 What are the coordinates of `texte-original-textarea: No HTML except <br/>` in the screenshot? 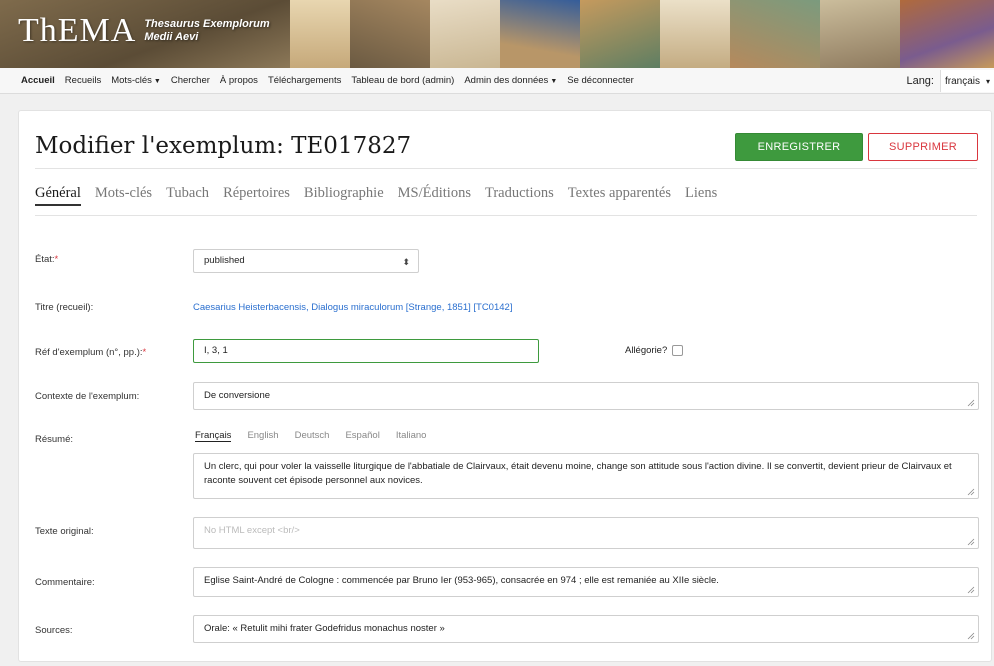 It's located at (586, 533).